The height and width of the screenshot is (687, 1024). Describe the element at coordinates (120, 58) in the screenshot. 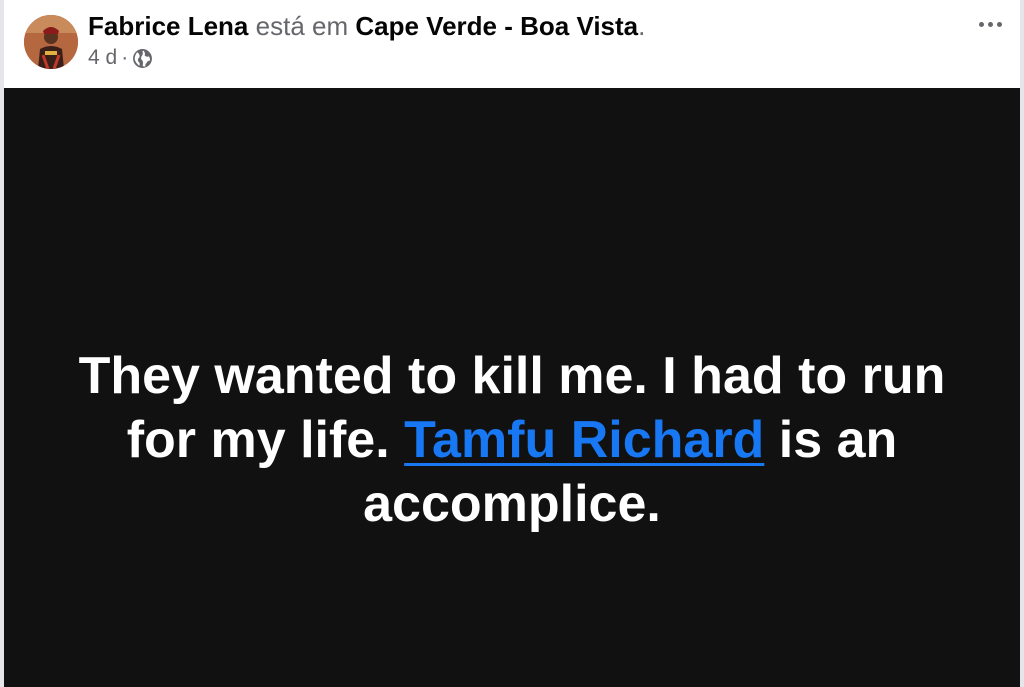

I see `post-meta: 4 d ·` at that location.